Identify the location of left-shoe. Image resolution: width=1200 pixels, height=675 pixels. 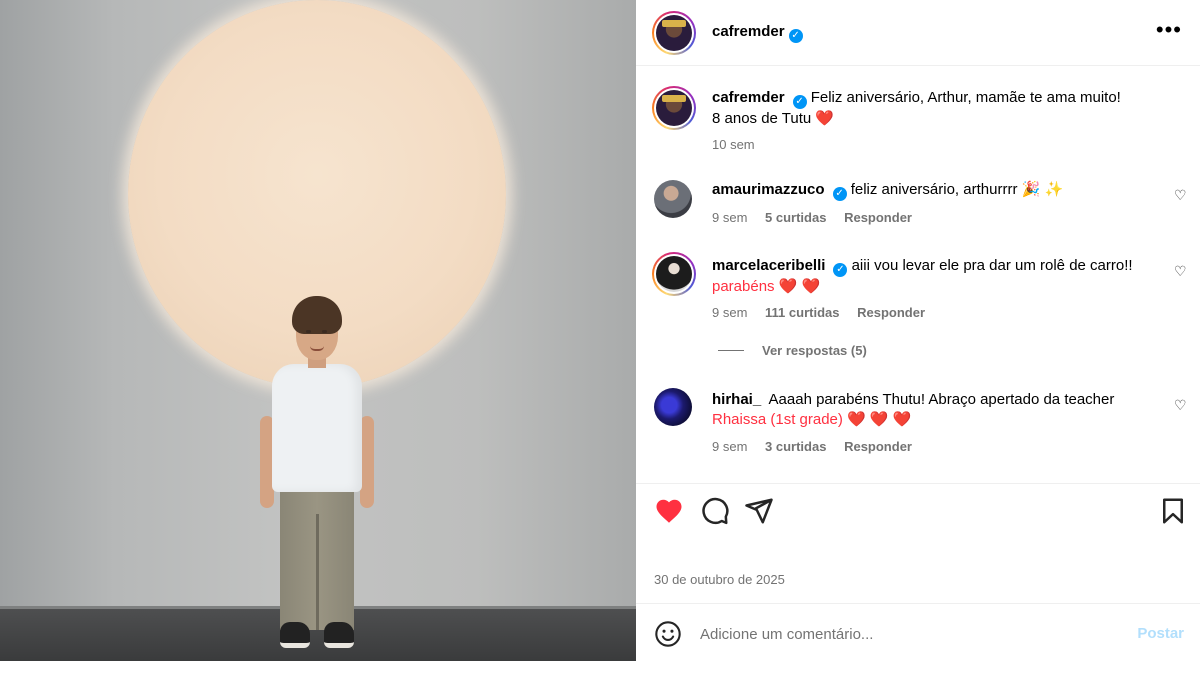
(295, 635).